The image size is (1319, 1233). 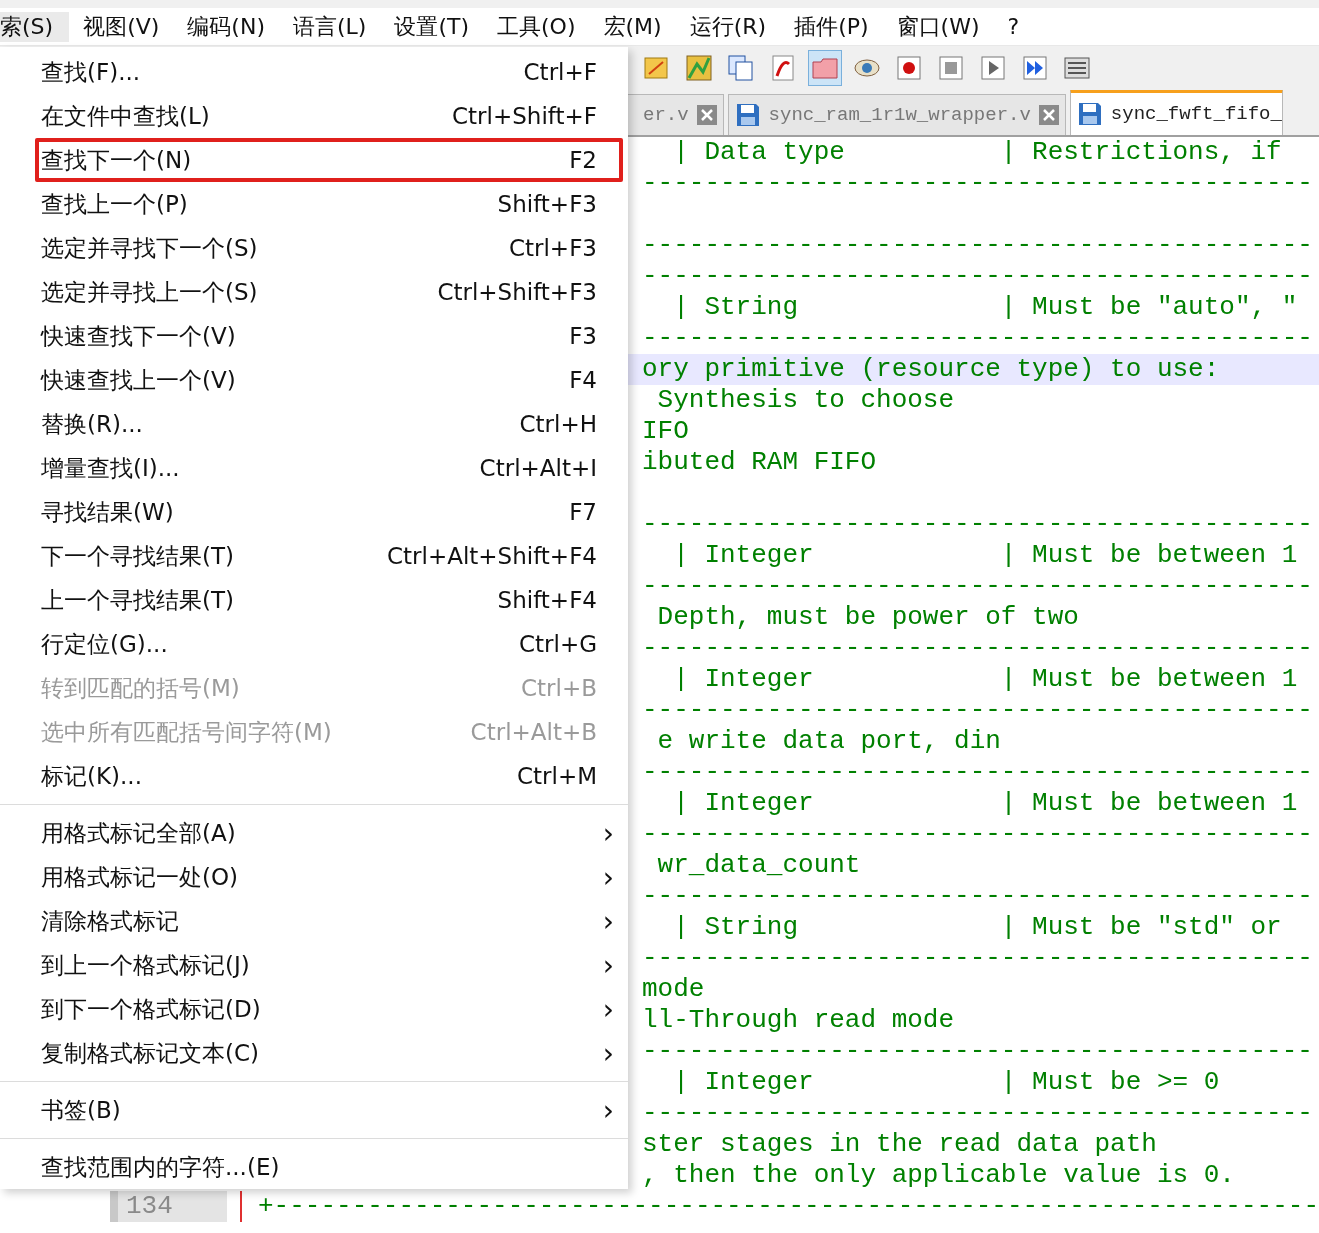 I want to click on code-line: Synthesis to choose, so click(x=805, y=400).